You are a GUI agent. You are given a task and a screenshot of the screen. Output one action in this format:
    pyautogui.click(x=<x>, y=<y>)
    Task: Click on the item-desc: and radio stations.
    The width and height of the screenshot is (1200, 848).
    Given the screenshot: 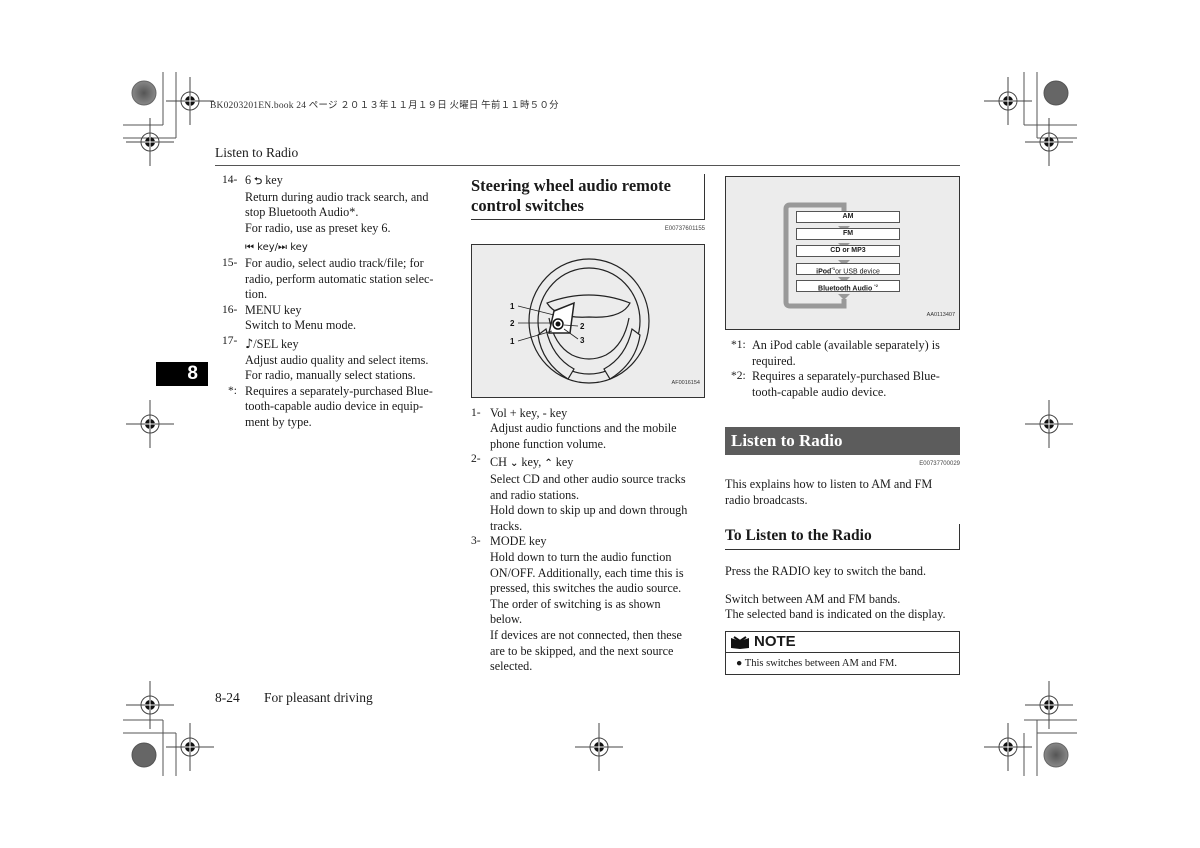 What is the action you would take?
    pyautogui.click(x=535, y=494)
    